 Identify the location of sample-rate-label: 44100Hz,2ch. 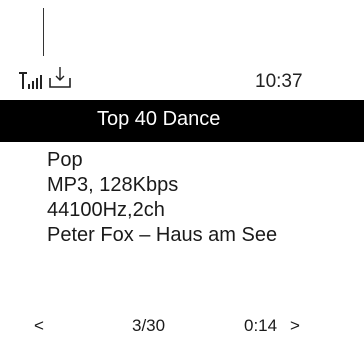
(106, 210).